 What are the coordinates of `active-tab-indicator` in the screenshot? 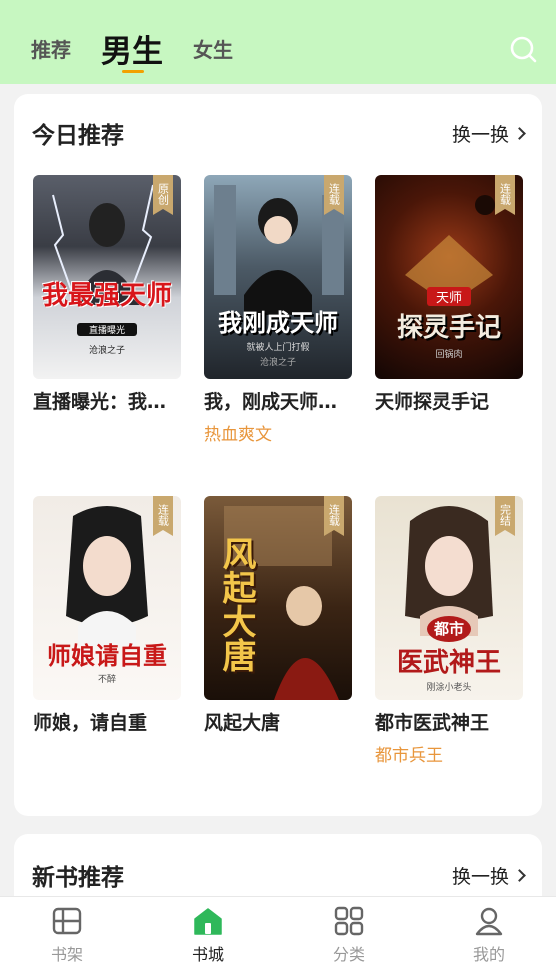 It's located at (133, 71).